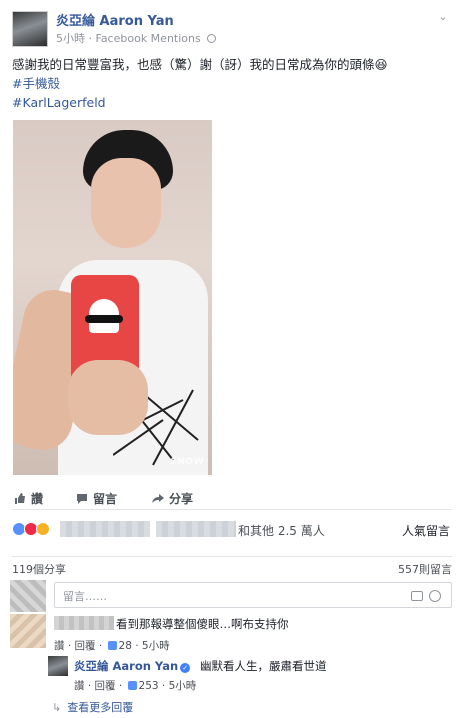 The height and width of the screenshot is (718, 464). Describe the element at coordinates (30, 29) in the screenshot. I see `author-avatar` at that location.